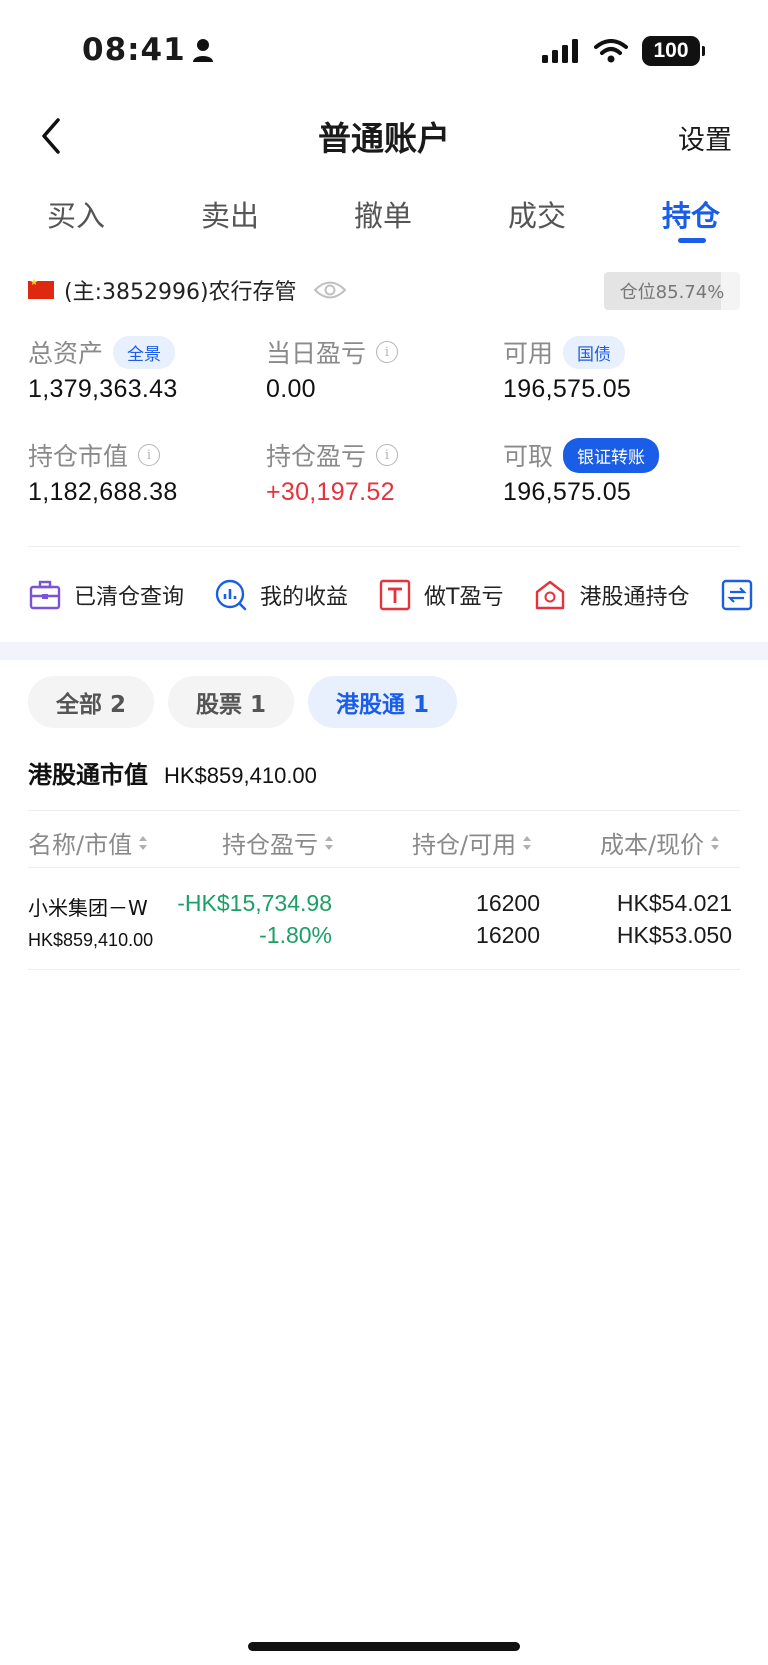  I want to click on stock-pnl: -HK$15,734.98, so click(254, 903).